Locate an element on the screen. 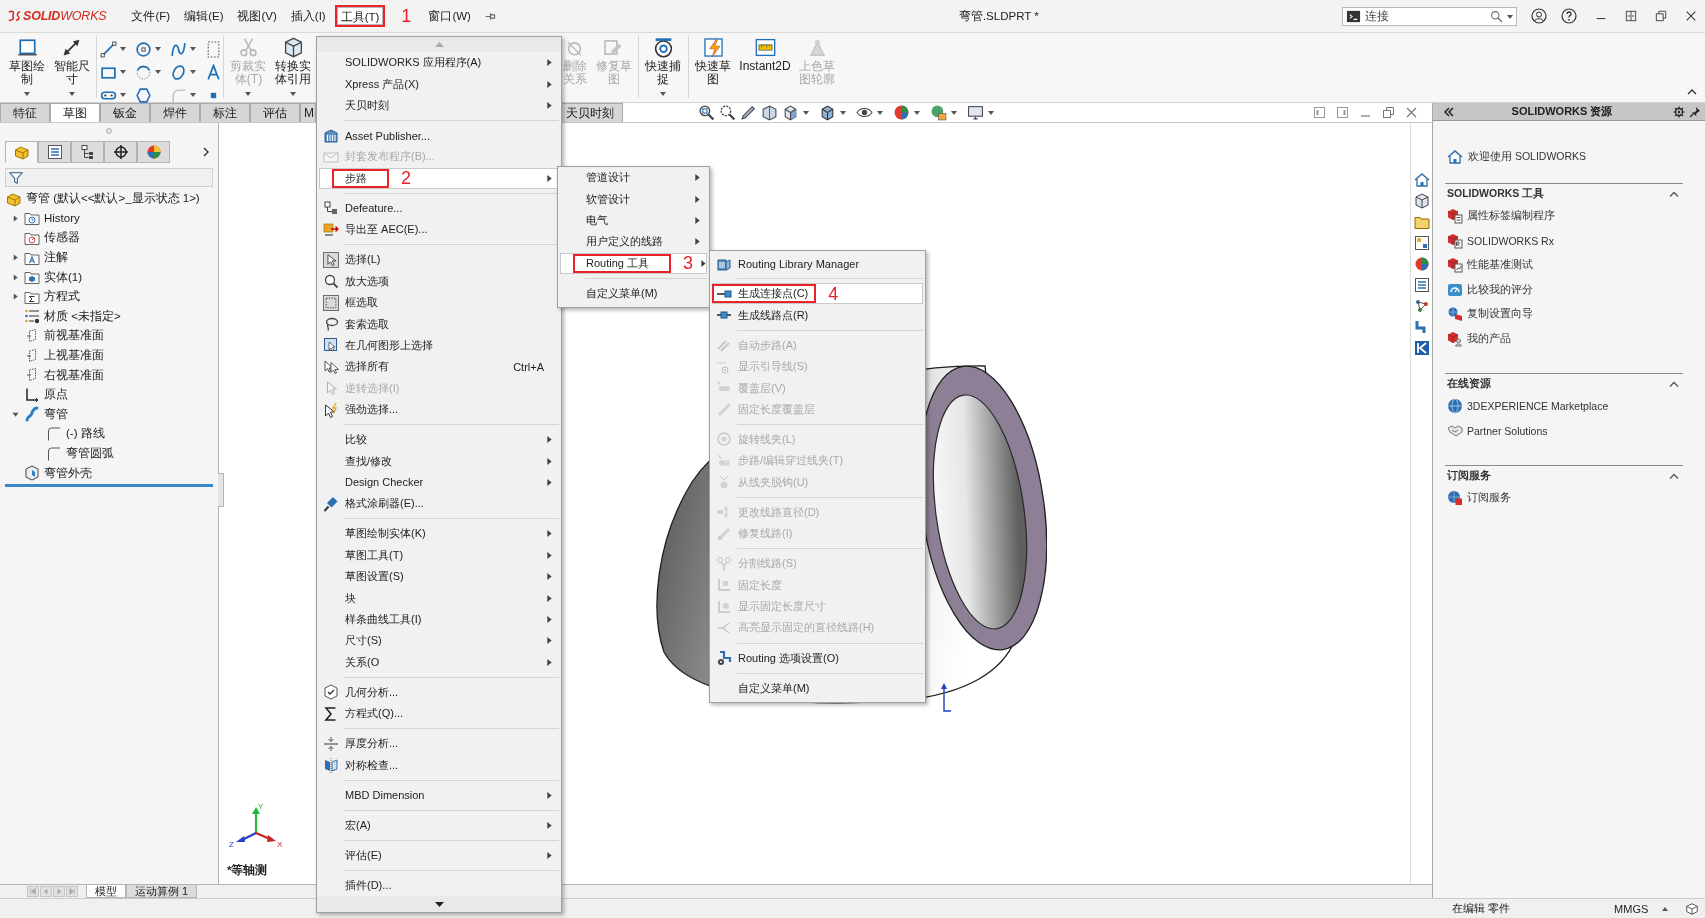 This screenshot has height=918, width=1705. tab: M is located at coordinates (308, 112).